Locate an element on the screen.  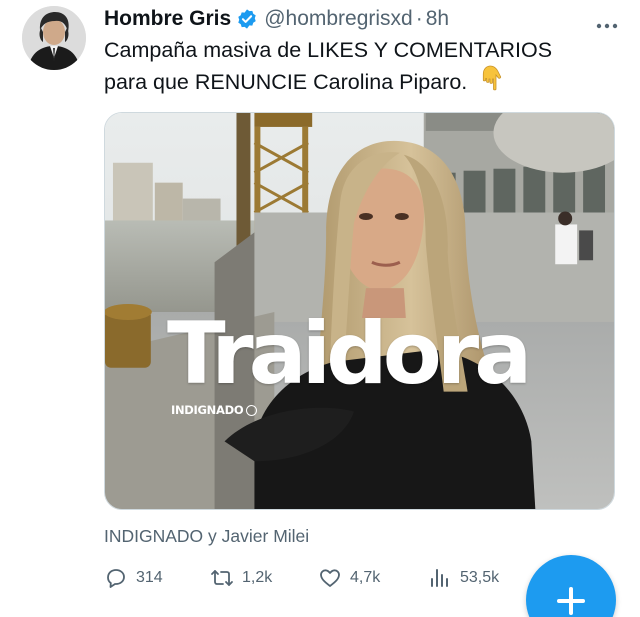
retweet-button: 1,2k is located at coordinates (241, 578).